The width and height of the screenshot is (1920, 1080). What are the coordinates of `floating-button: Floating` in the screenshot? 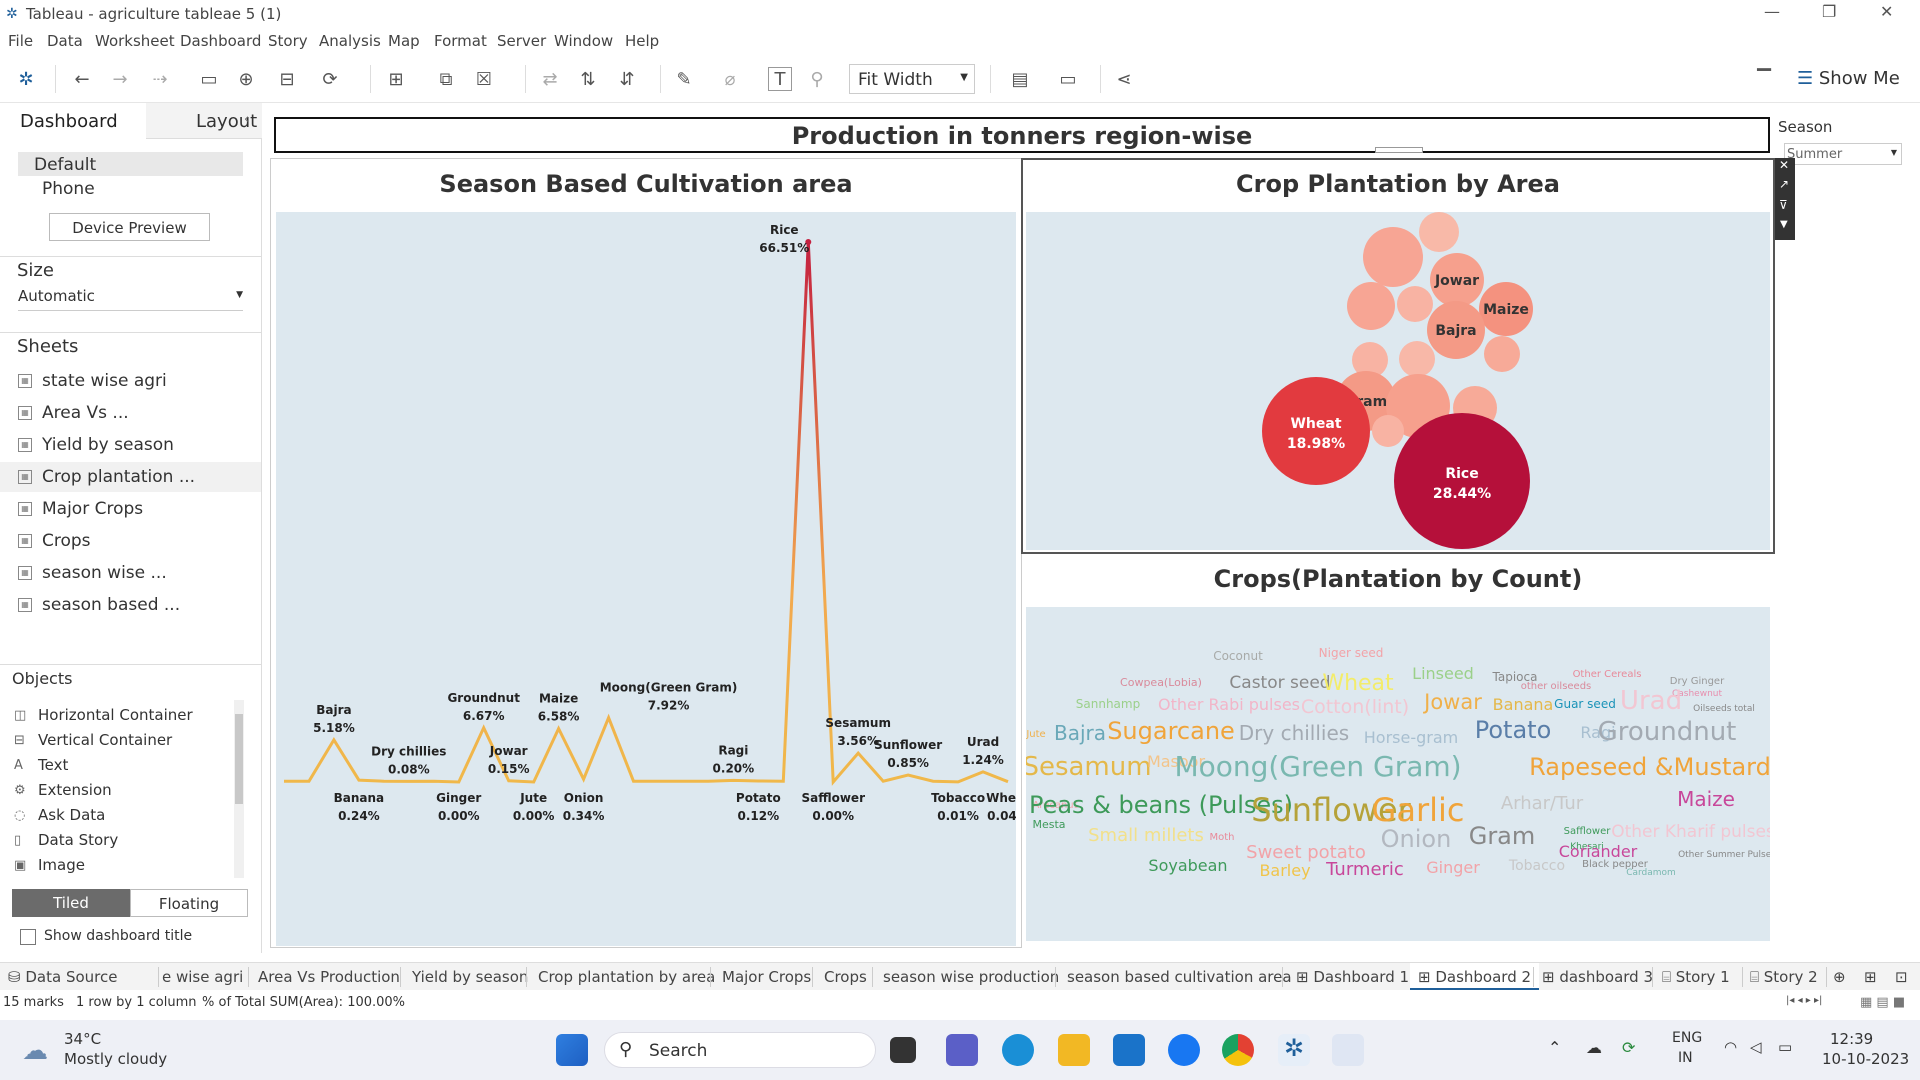 It's located at (189, 903).